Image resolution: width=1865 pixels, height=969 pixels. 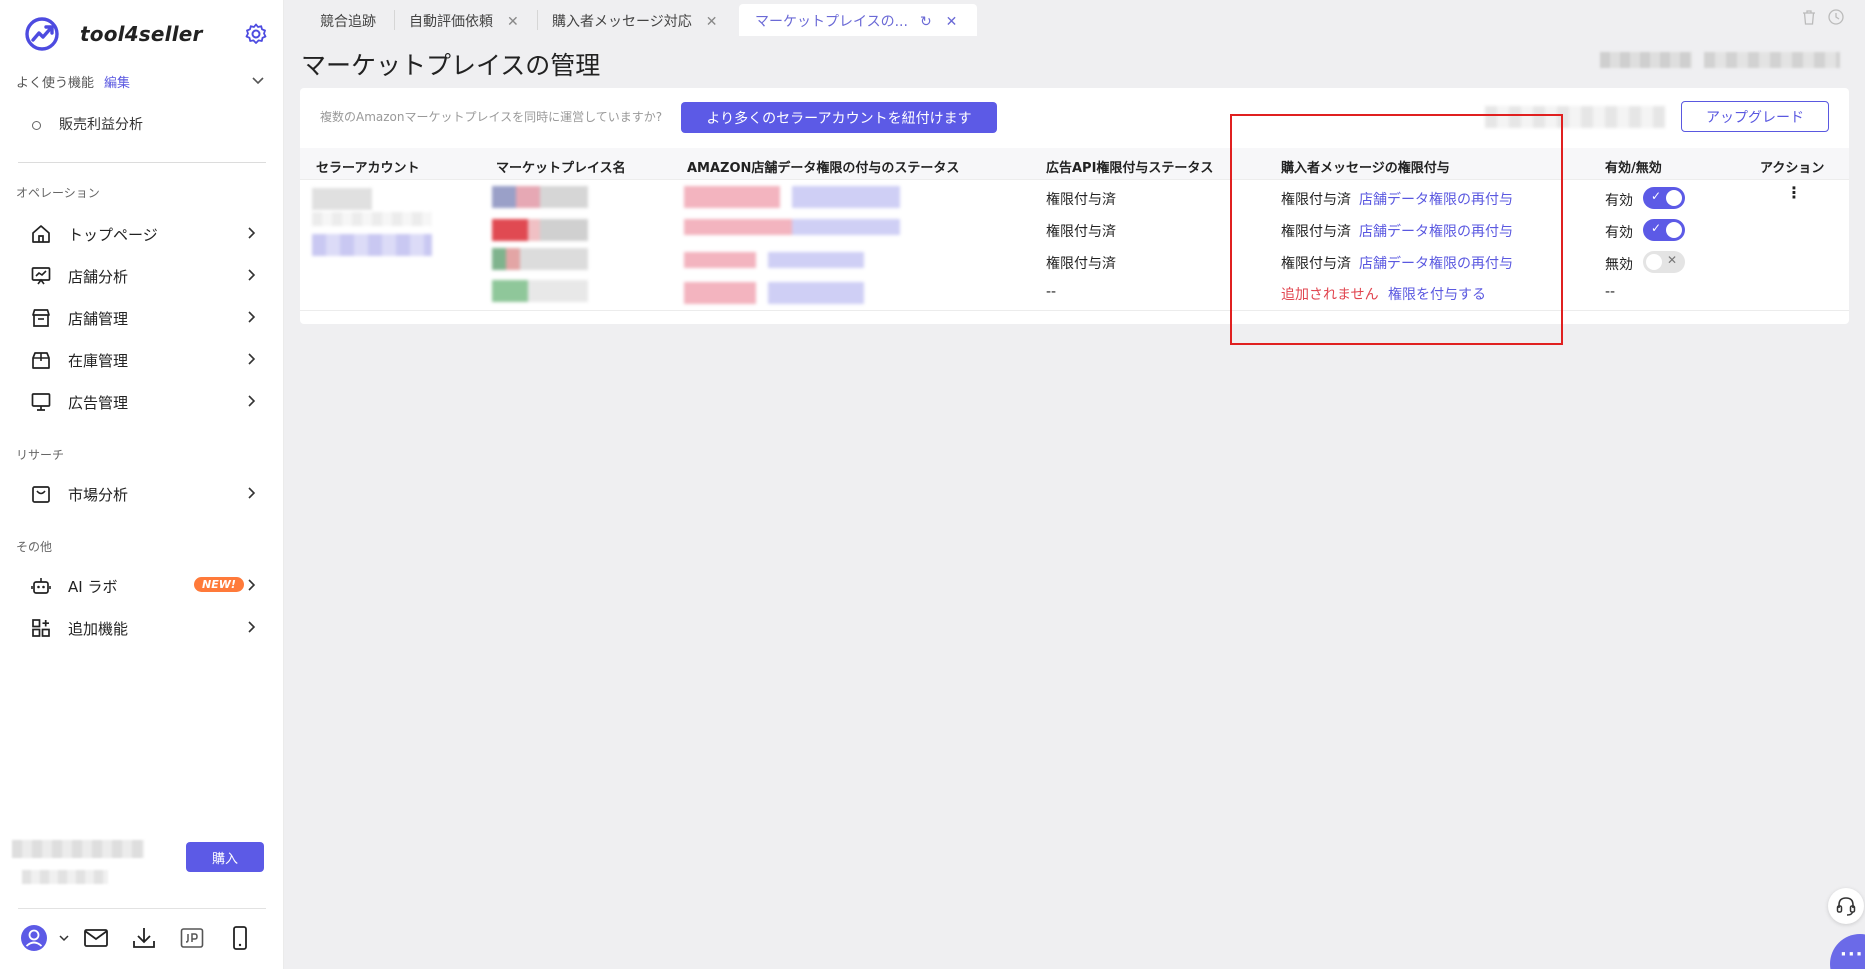 I want to click on column-header-ad-api-permission: 広告API権限付与ステータス, so click(x=1130, y=168).